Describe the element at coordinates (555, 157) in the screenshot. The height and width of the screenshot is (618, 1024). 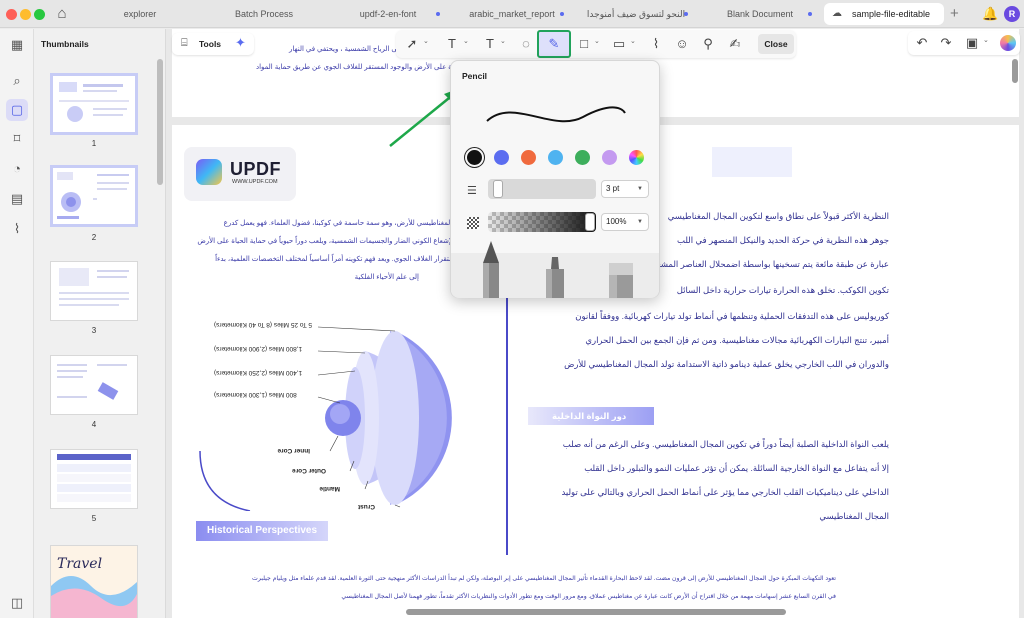
I see `color-swatch-light-blue` at that location.